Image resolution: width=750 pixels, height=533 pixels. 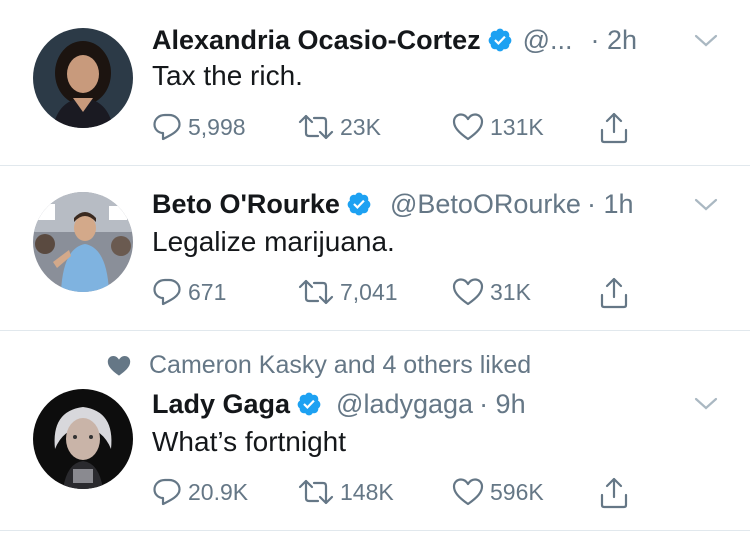 What do you see at coordinates (217, 126) in the screenshot?
I see `reply-count: 5,998` at bounding box center [217, 126].